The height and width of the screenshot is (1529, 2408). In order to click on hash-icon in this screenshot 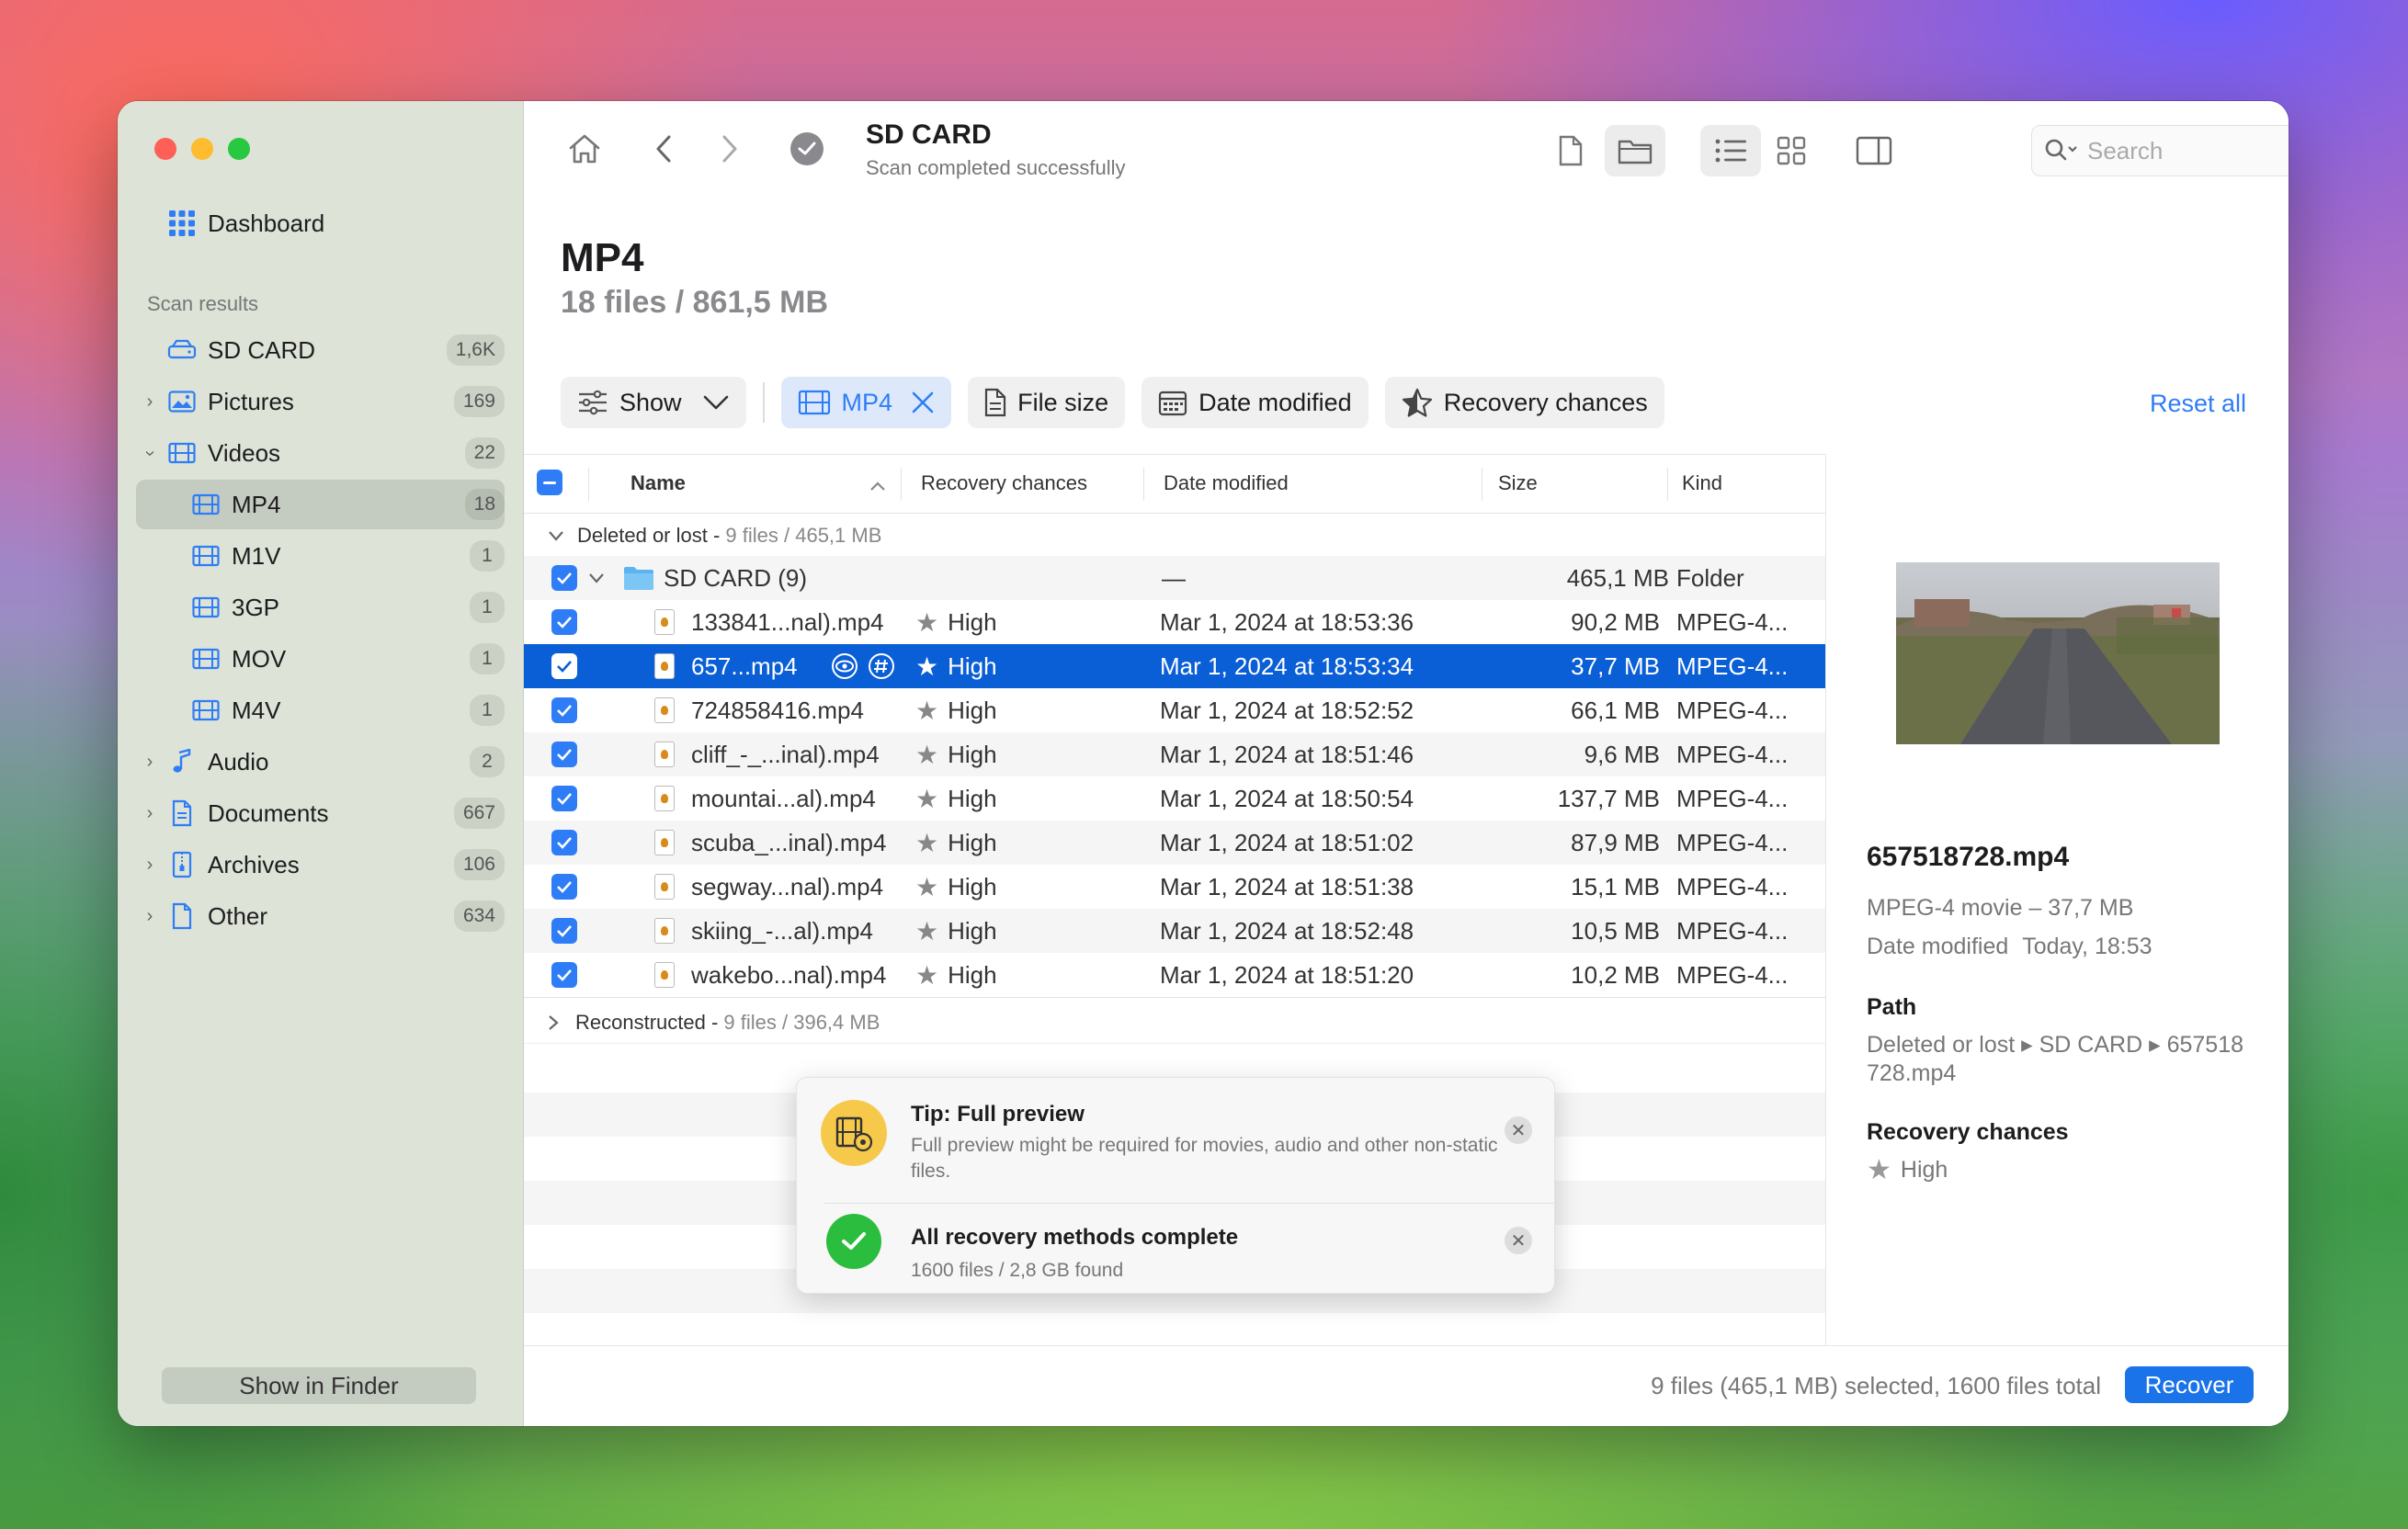, I will do `click(881, 666)`.